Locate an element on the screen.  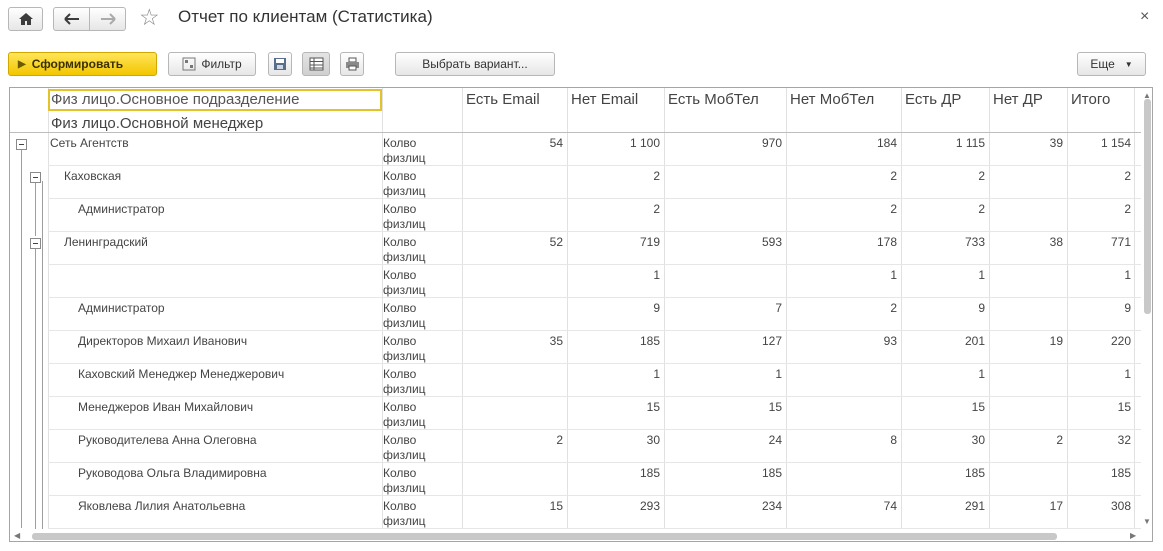
row-name: Руководова Ольга Владимировна is located at coordinates (172, 473).